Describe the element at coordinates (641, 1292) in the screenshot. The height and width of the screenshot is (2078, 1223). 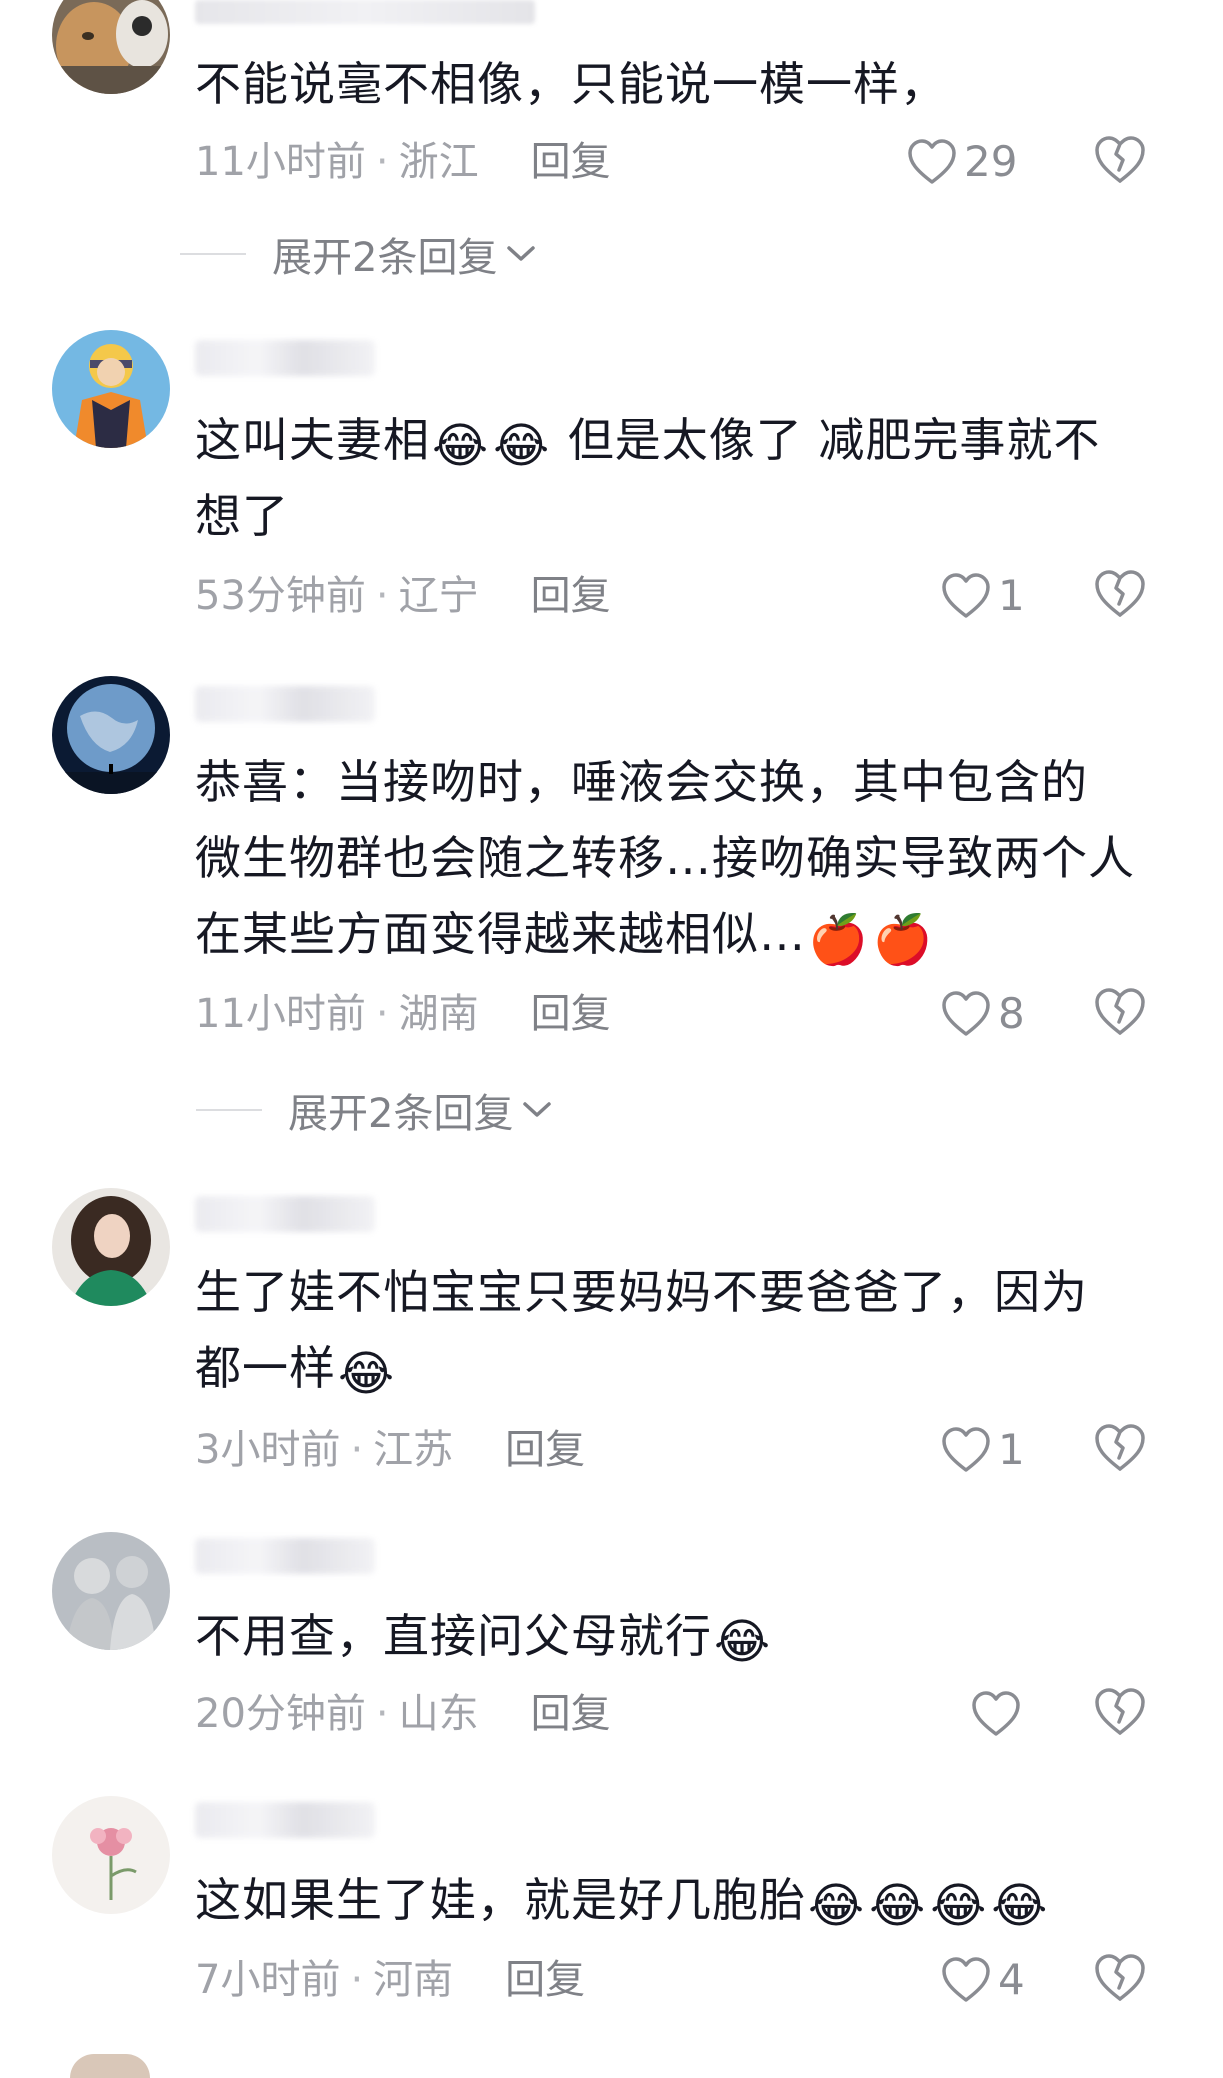
I see `comment-text-part: 生了娃不怕宝宝只要妈妈不要爸爸了，因为` at that location.